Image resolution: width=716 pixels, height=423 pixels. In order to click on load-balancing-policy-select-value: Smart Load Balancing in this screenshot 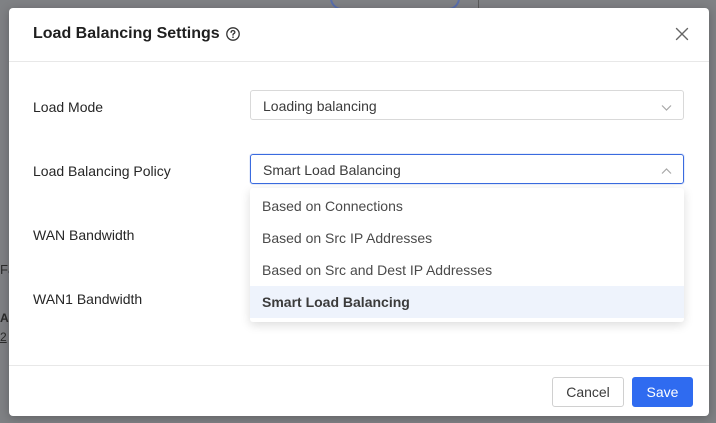, I will do `click(332, 170)`.